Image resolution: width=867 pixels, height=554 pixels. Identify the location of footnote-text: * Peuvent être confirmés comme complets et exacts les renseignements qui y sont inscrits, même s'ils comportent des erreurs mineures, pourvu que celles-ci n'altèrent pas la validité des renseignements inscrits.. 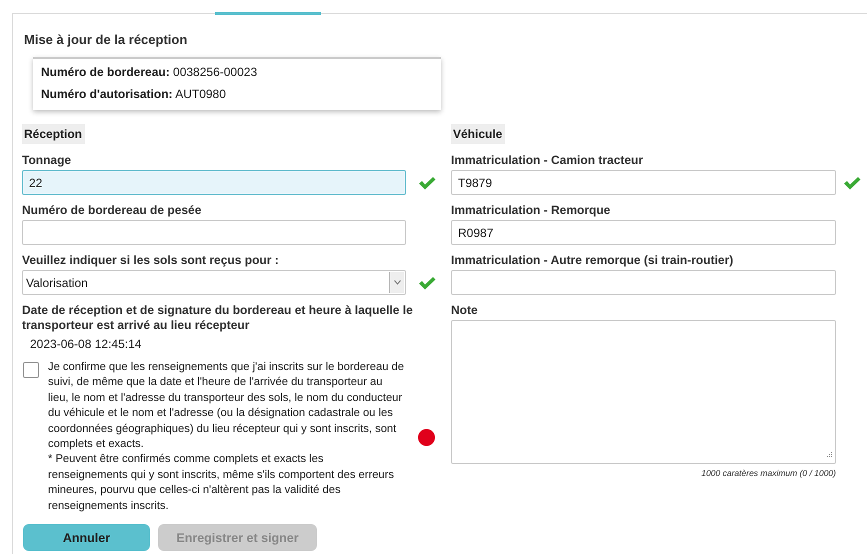
(221, 483).